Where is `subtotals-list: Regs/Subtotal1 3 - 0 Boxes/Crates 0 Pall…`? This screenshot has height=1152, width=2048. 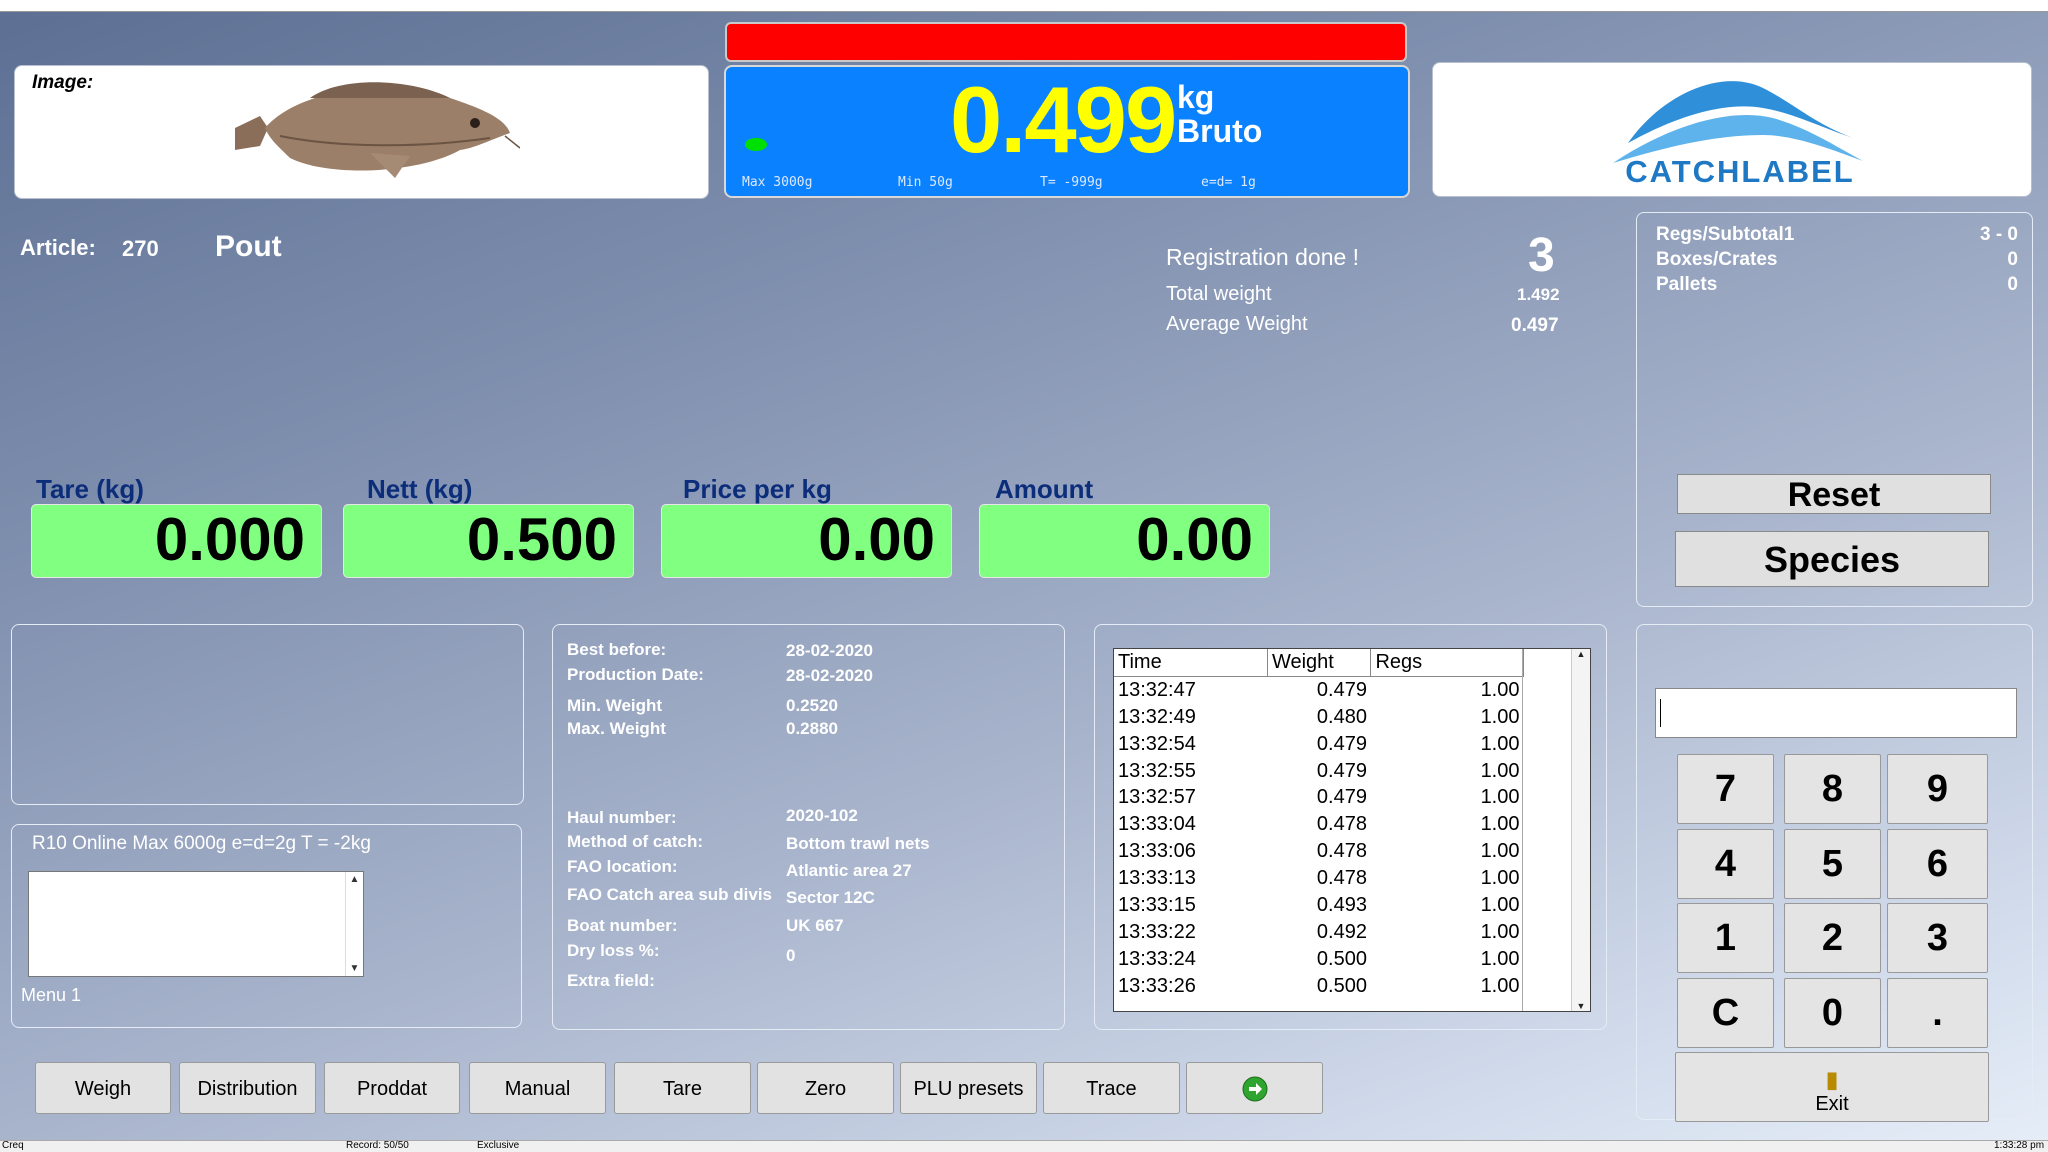
subtotals-list: Regs/Subtotal1 3 - 0 Boxes/Crates 0 Pall… is located at coordinates (1837, 259).